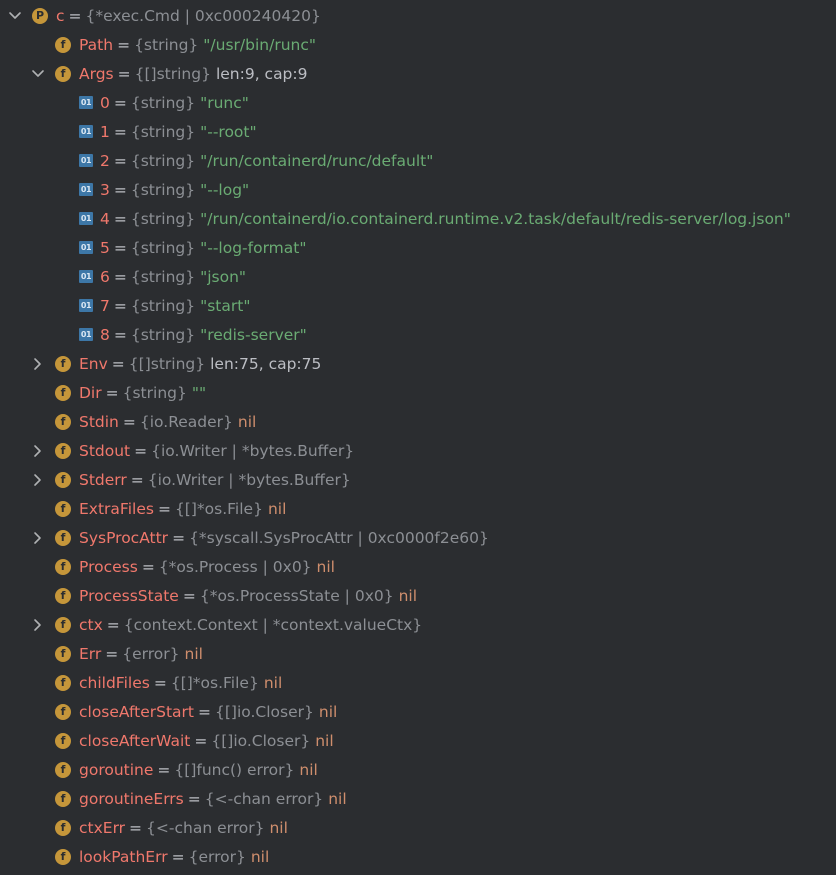  I want to click on tree-row-ctxerr: f ctxErr = {<-chan error} nil, so click(418, 827).